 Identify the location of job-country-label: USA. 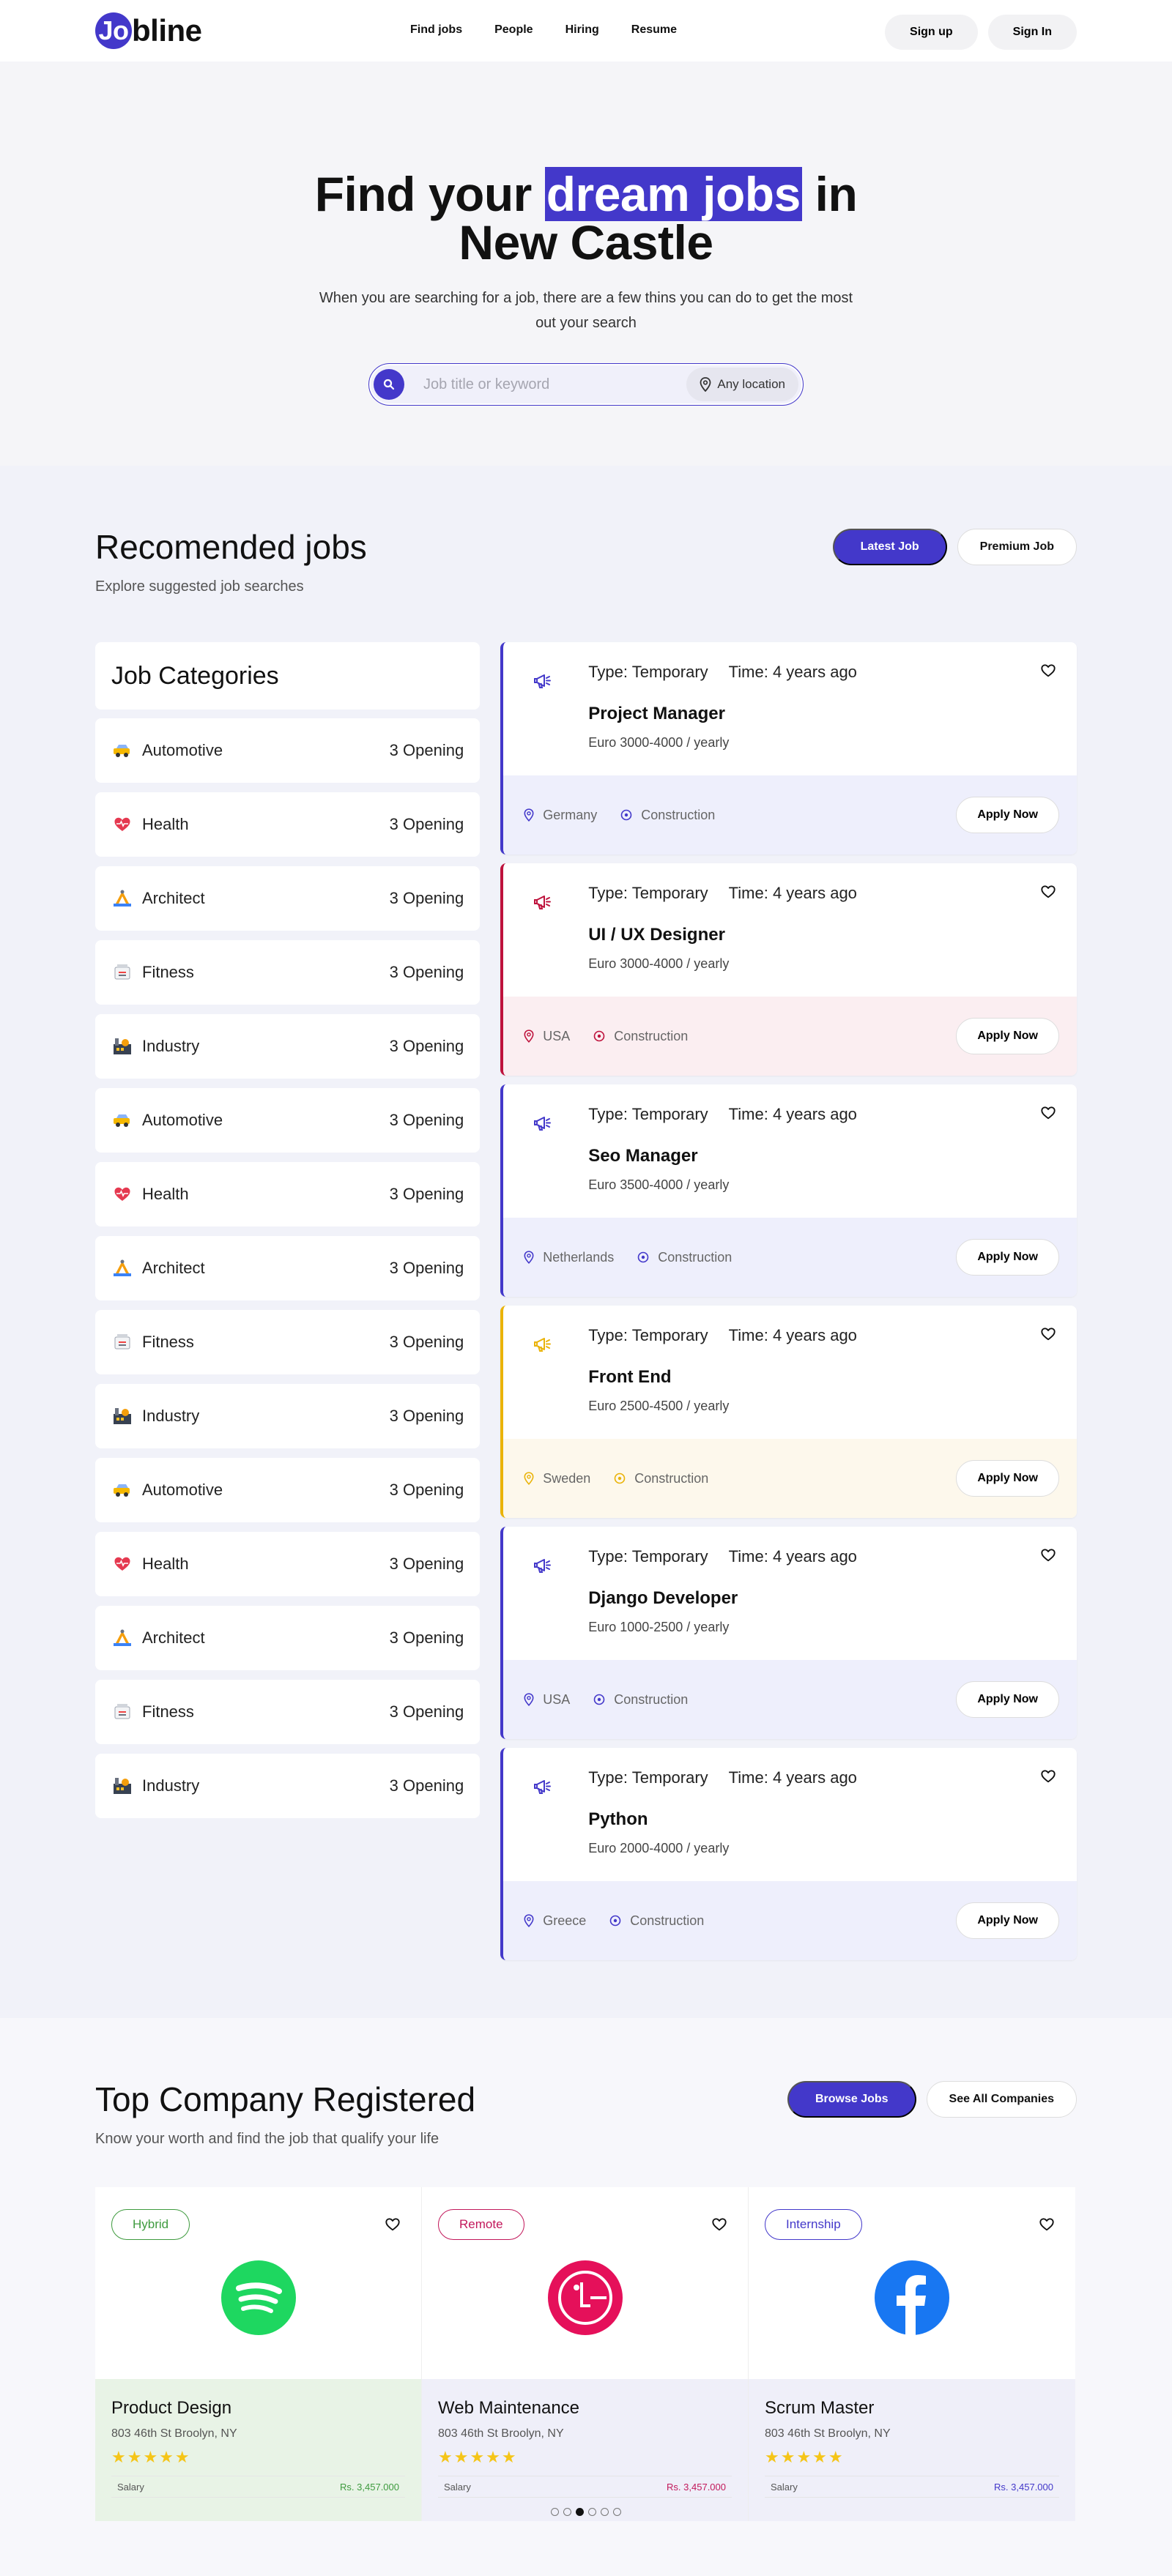
(557, 1035).